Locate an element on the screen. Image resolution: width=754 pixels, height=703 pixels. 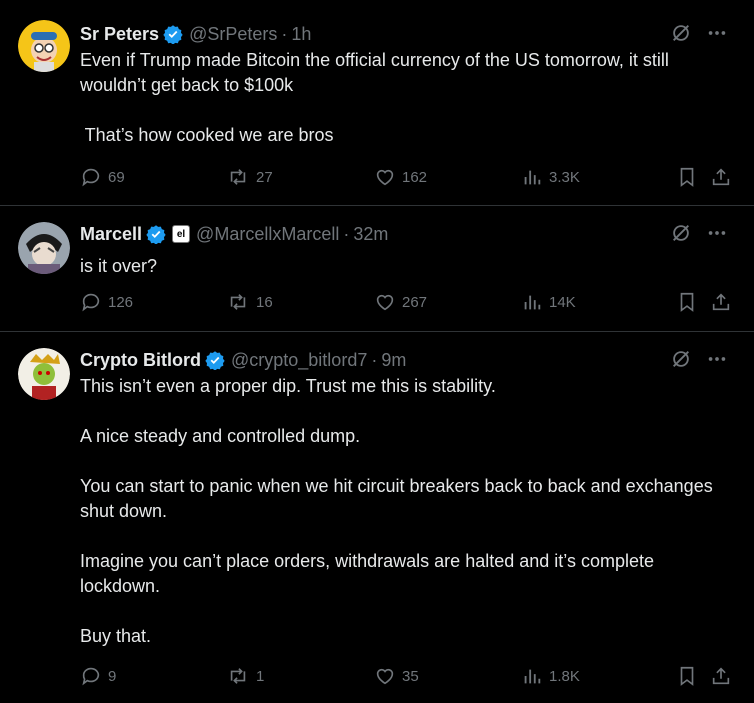
repost-count: 27 is located at coordinates (264, 177).